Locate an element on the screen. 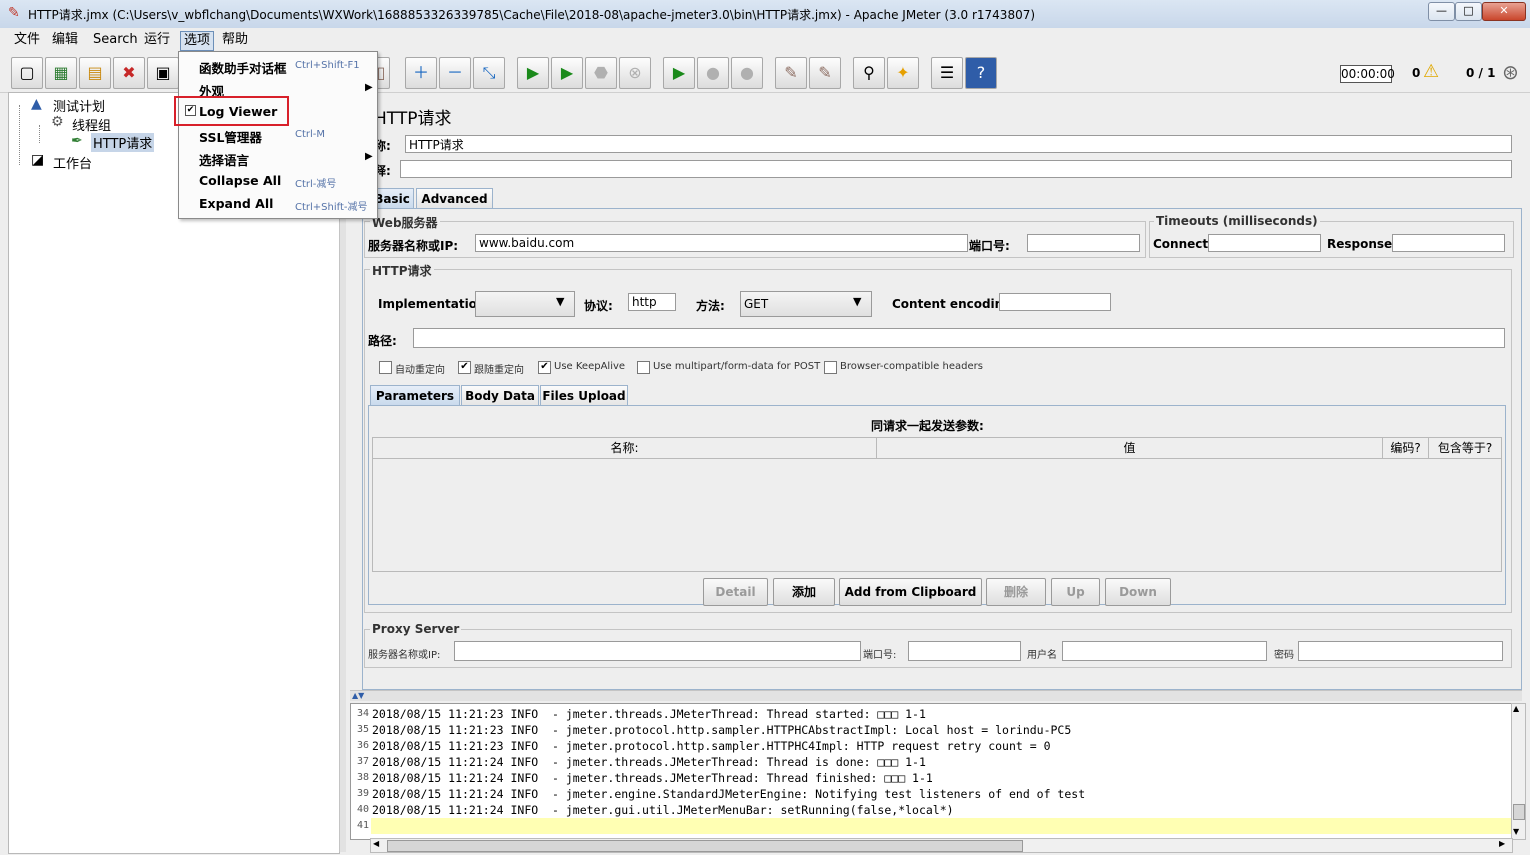 The width and height of the screenshot is (1530, 855). column-header-include-equals: 包含等于? is located at coordinates (1465, 448).